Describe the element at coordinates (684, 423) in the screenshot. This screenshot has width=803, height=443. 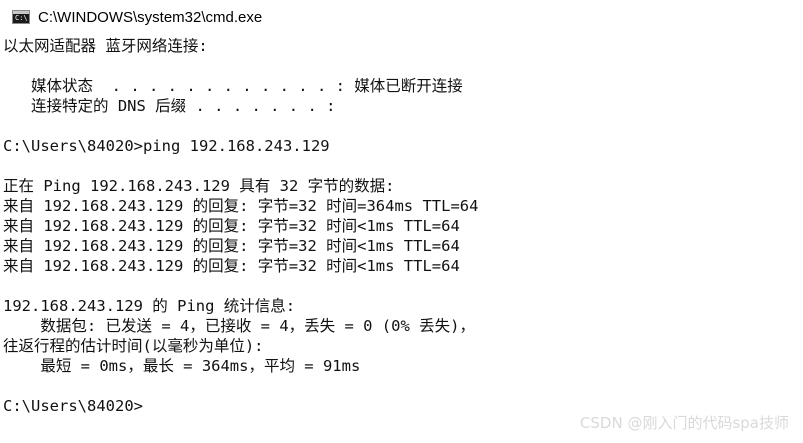
I see `watermark: CSDN @刚入门的代码spa技师` at that location.